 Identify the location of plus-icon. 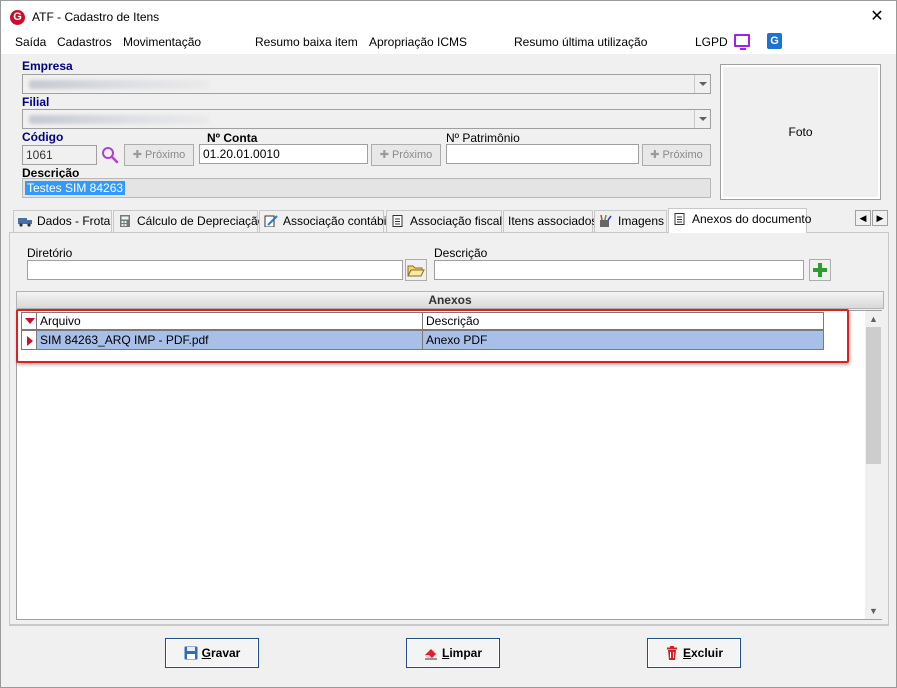
(820, 270).